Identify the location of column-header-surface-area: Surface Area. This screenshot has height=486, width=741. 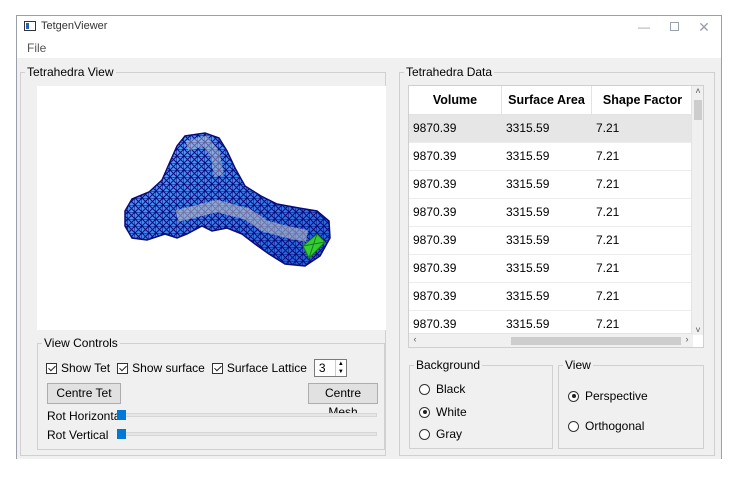
(547, 100).